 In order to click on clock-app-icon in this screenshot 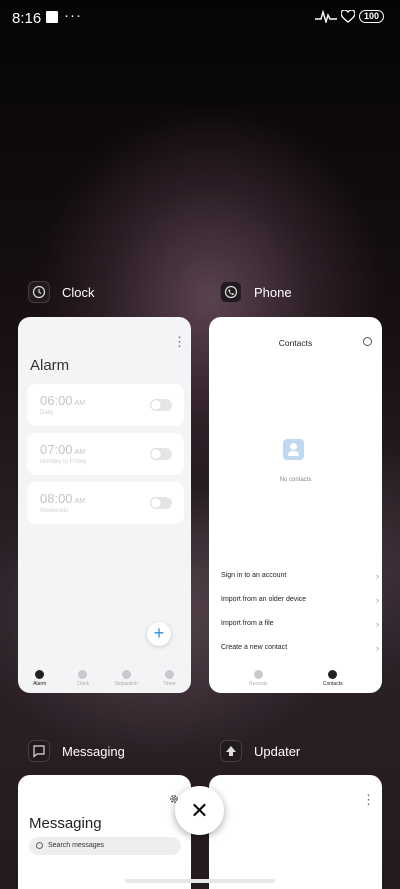, I will do `click(39, 292)`.